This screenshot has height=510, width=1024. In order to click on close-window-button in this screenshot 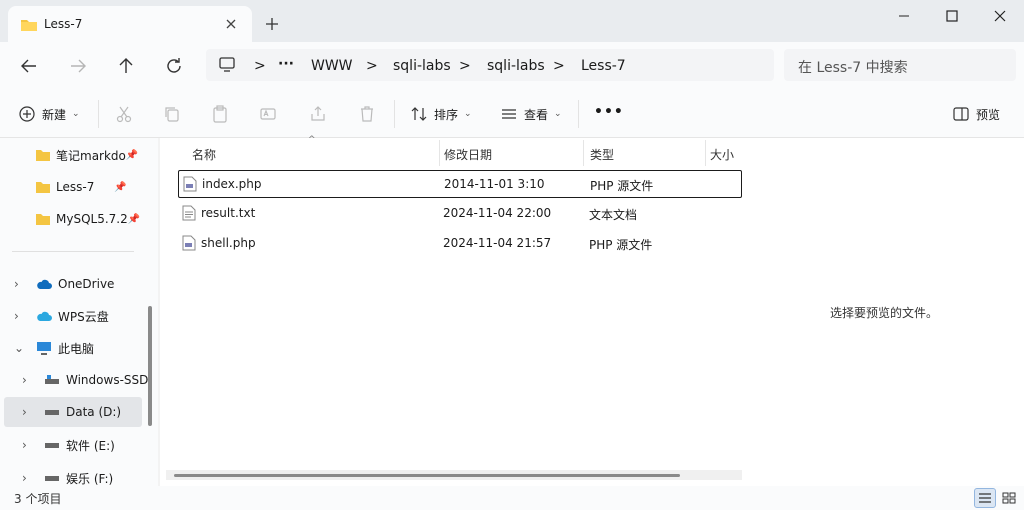, I will do `click(1000, 16)`.